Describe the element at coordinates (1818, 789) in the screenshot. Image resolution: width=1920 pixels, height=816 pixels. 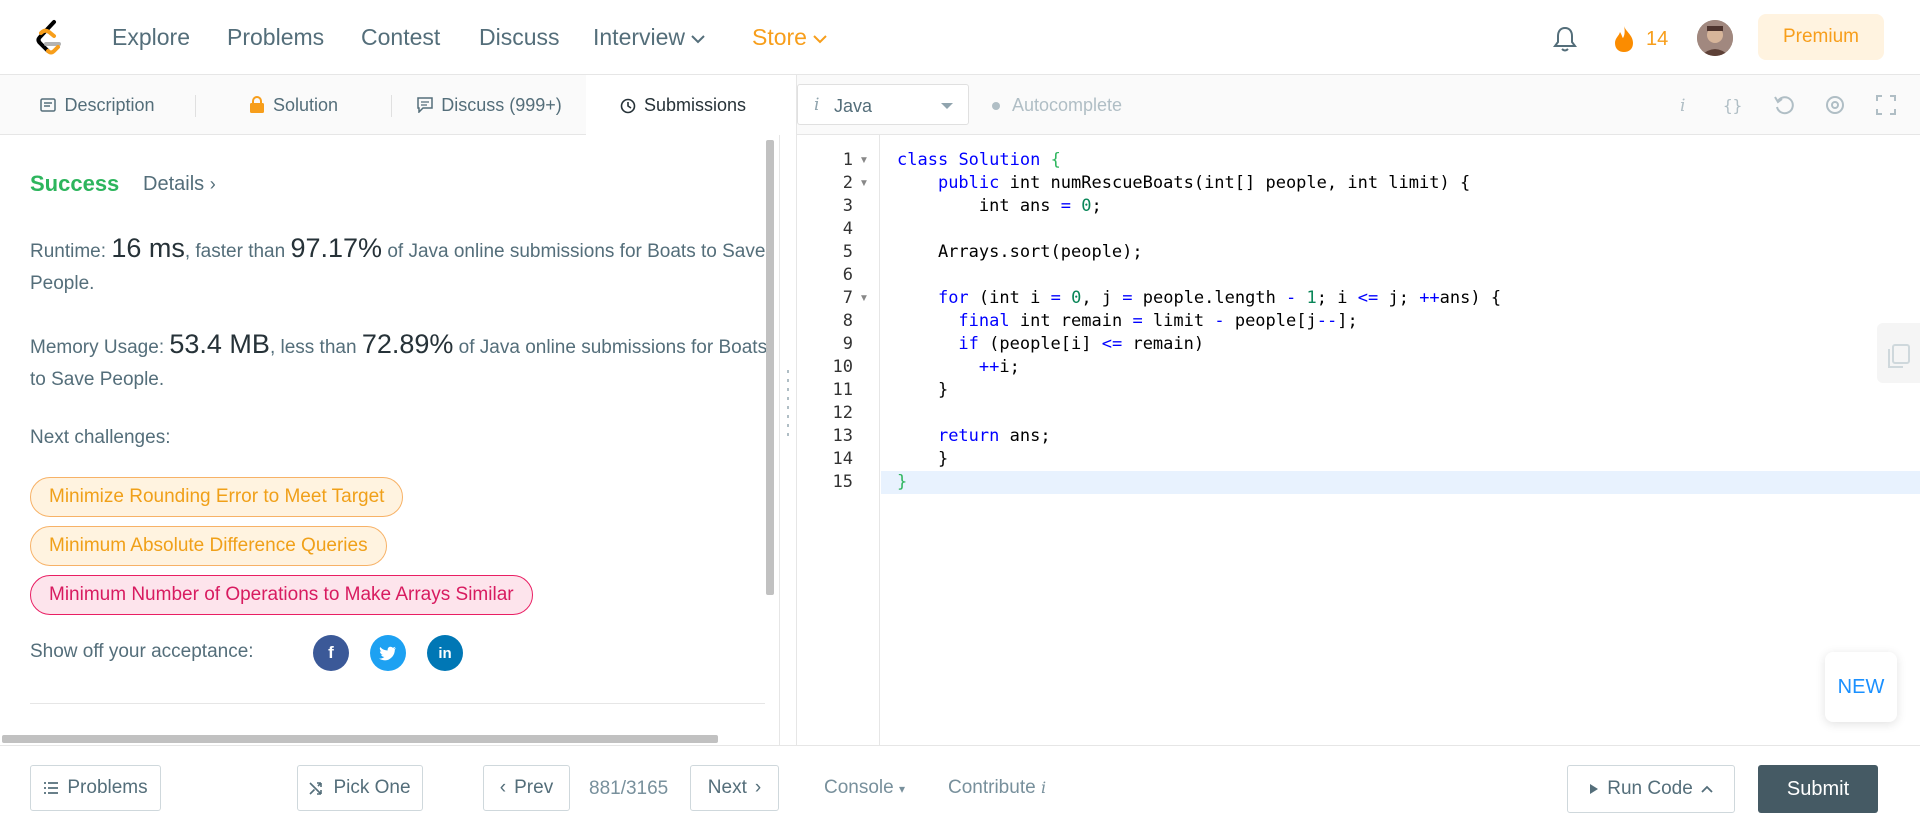
I see `submit-button: Submit` at that location.